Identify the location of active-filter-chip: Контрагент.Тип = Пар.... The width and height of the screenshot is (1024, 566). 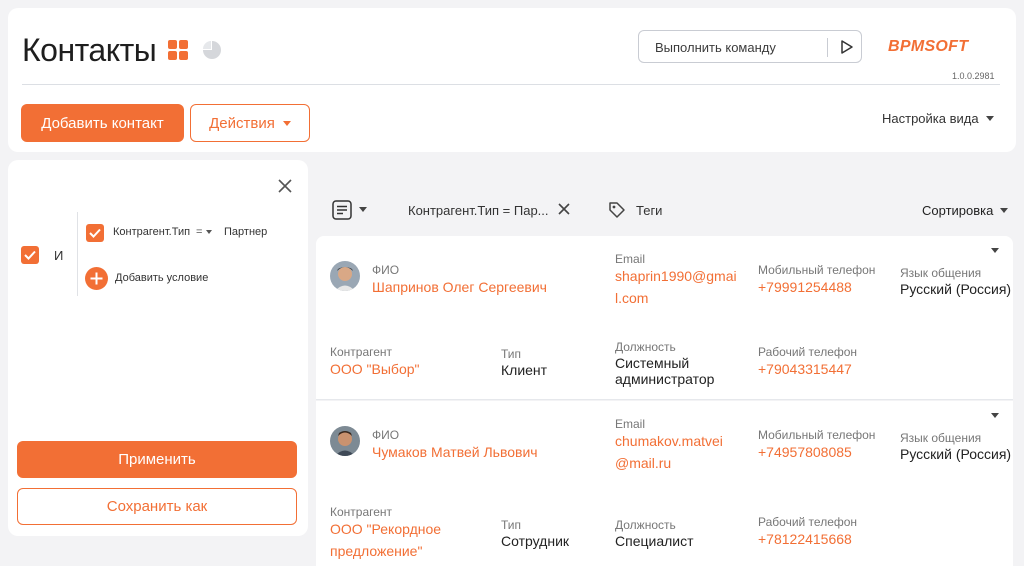
(478, 210).